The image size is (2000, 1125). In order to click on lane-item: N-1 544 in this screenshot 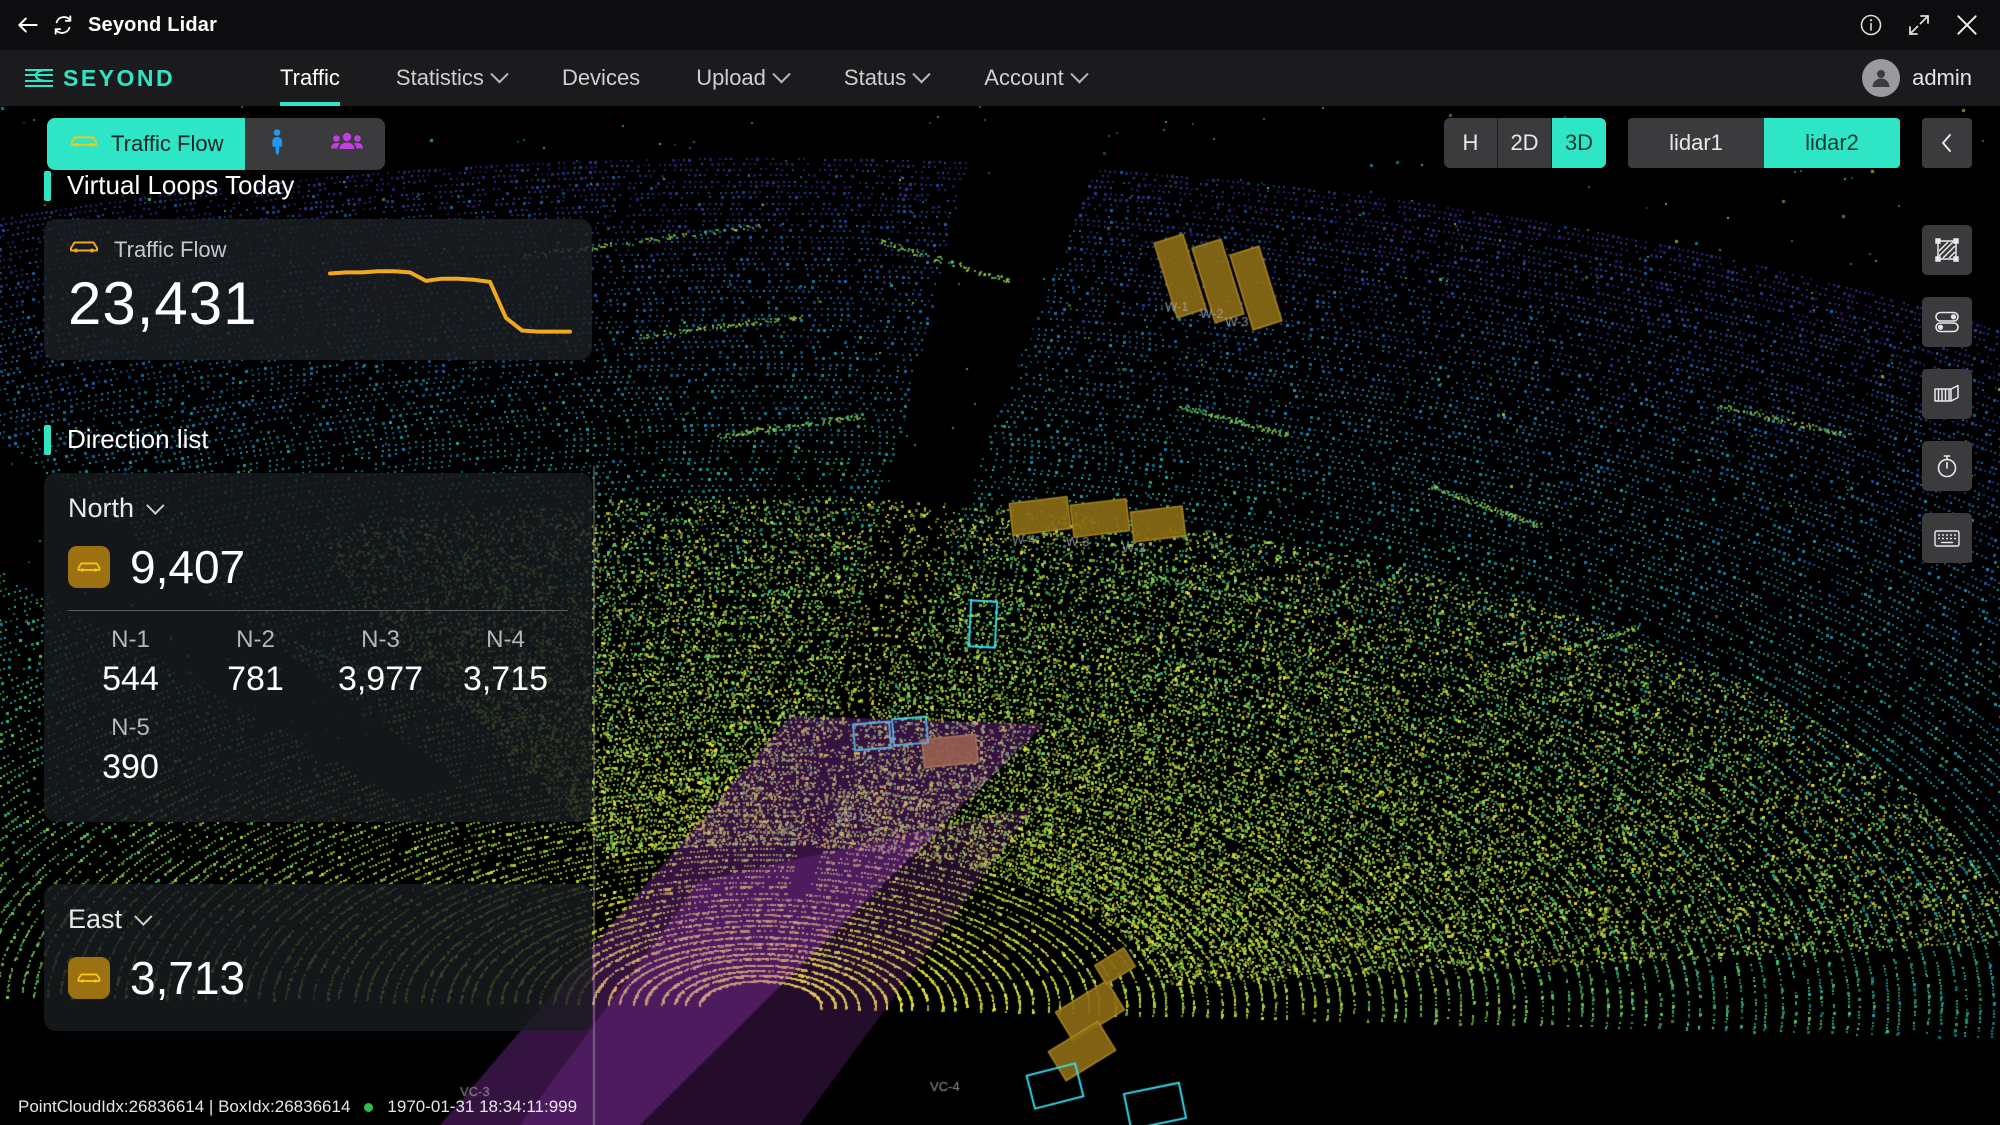, I will do `click(130, 661)`.